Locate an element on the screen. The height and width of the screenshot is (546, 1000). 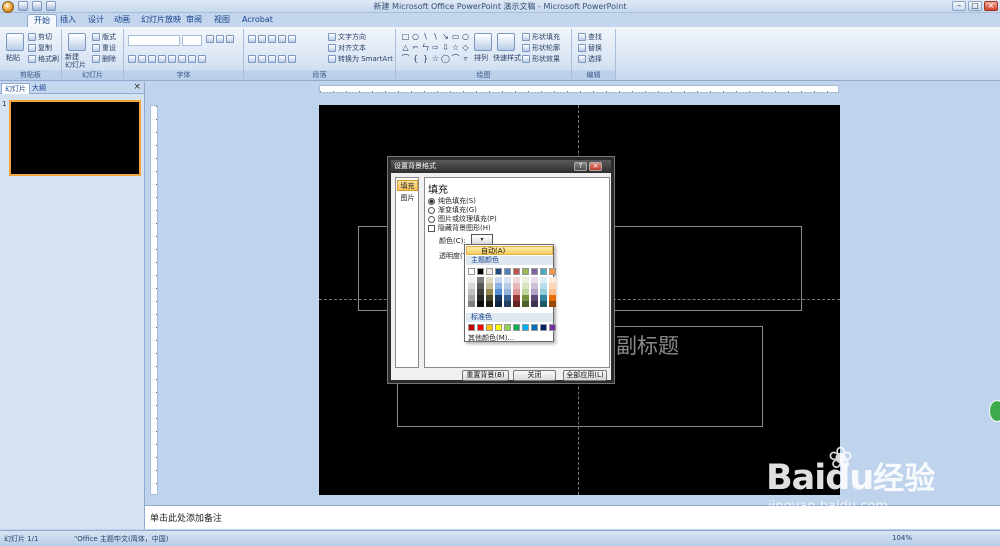
new-slide-icon is located at coordinates (77, 42).